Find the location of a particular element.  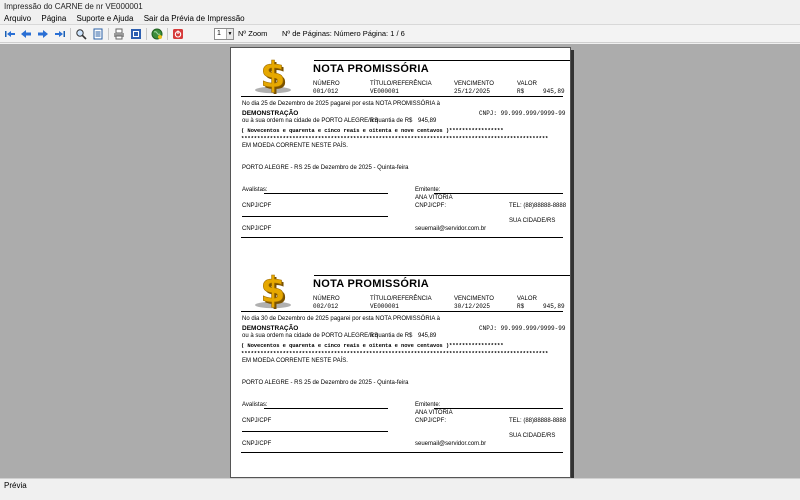

menu-suporte-ajuda: Suporte e Ajuda is located at coordinates (105, 19).